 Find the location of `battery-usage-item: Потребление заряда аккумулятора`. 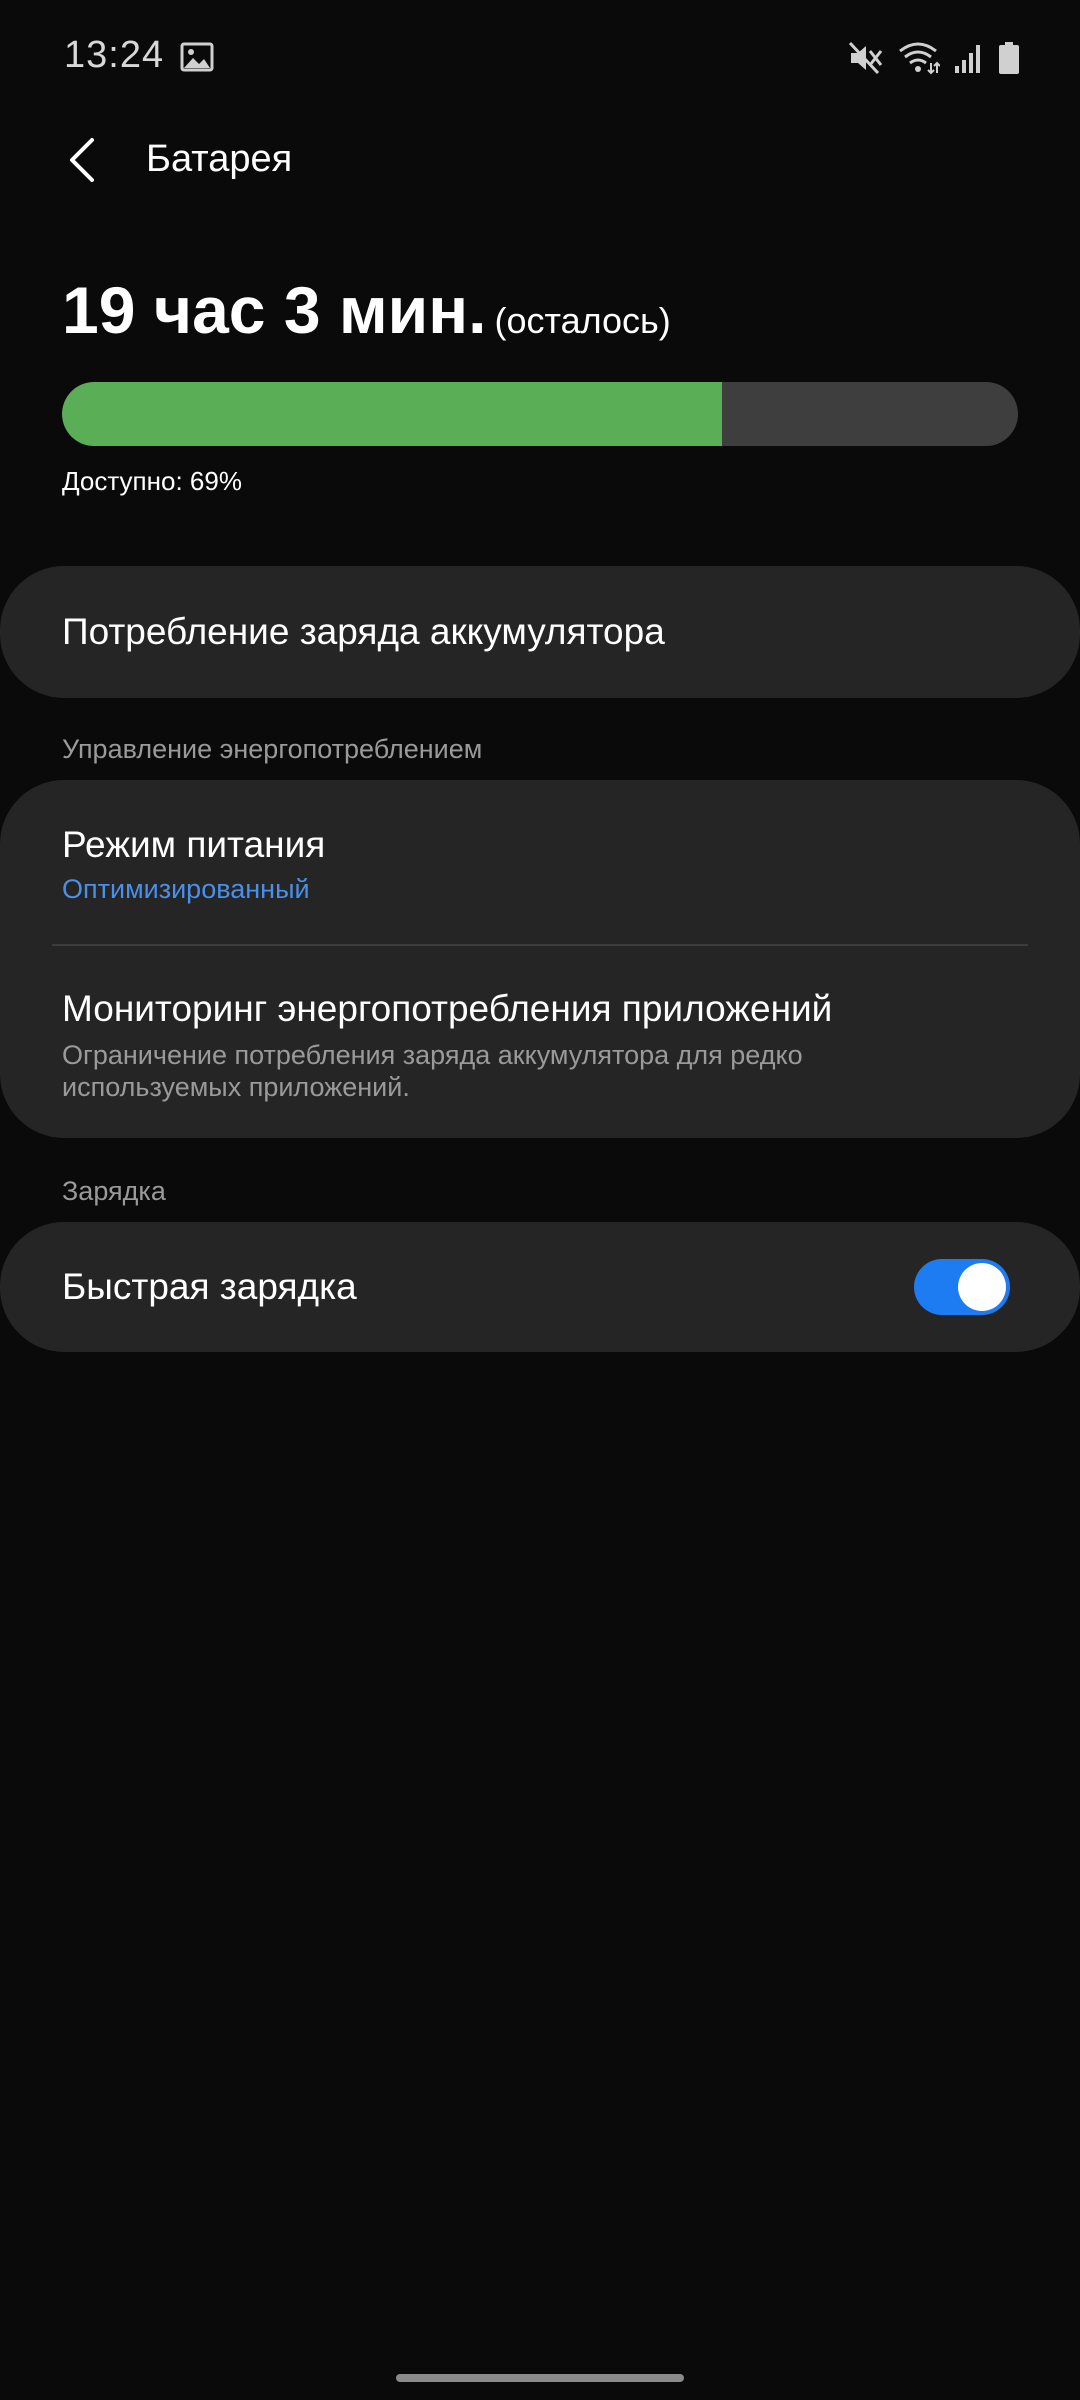

battery-usage-item: Потребление заряда аккумулятора is located at coordinates (540, 632).